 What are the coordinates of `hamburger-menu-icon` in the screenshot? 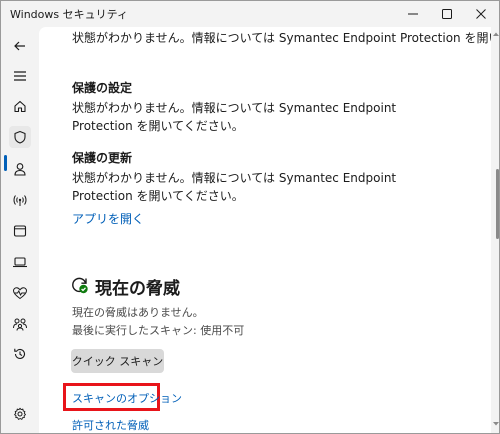 It's located at (20, 76).